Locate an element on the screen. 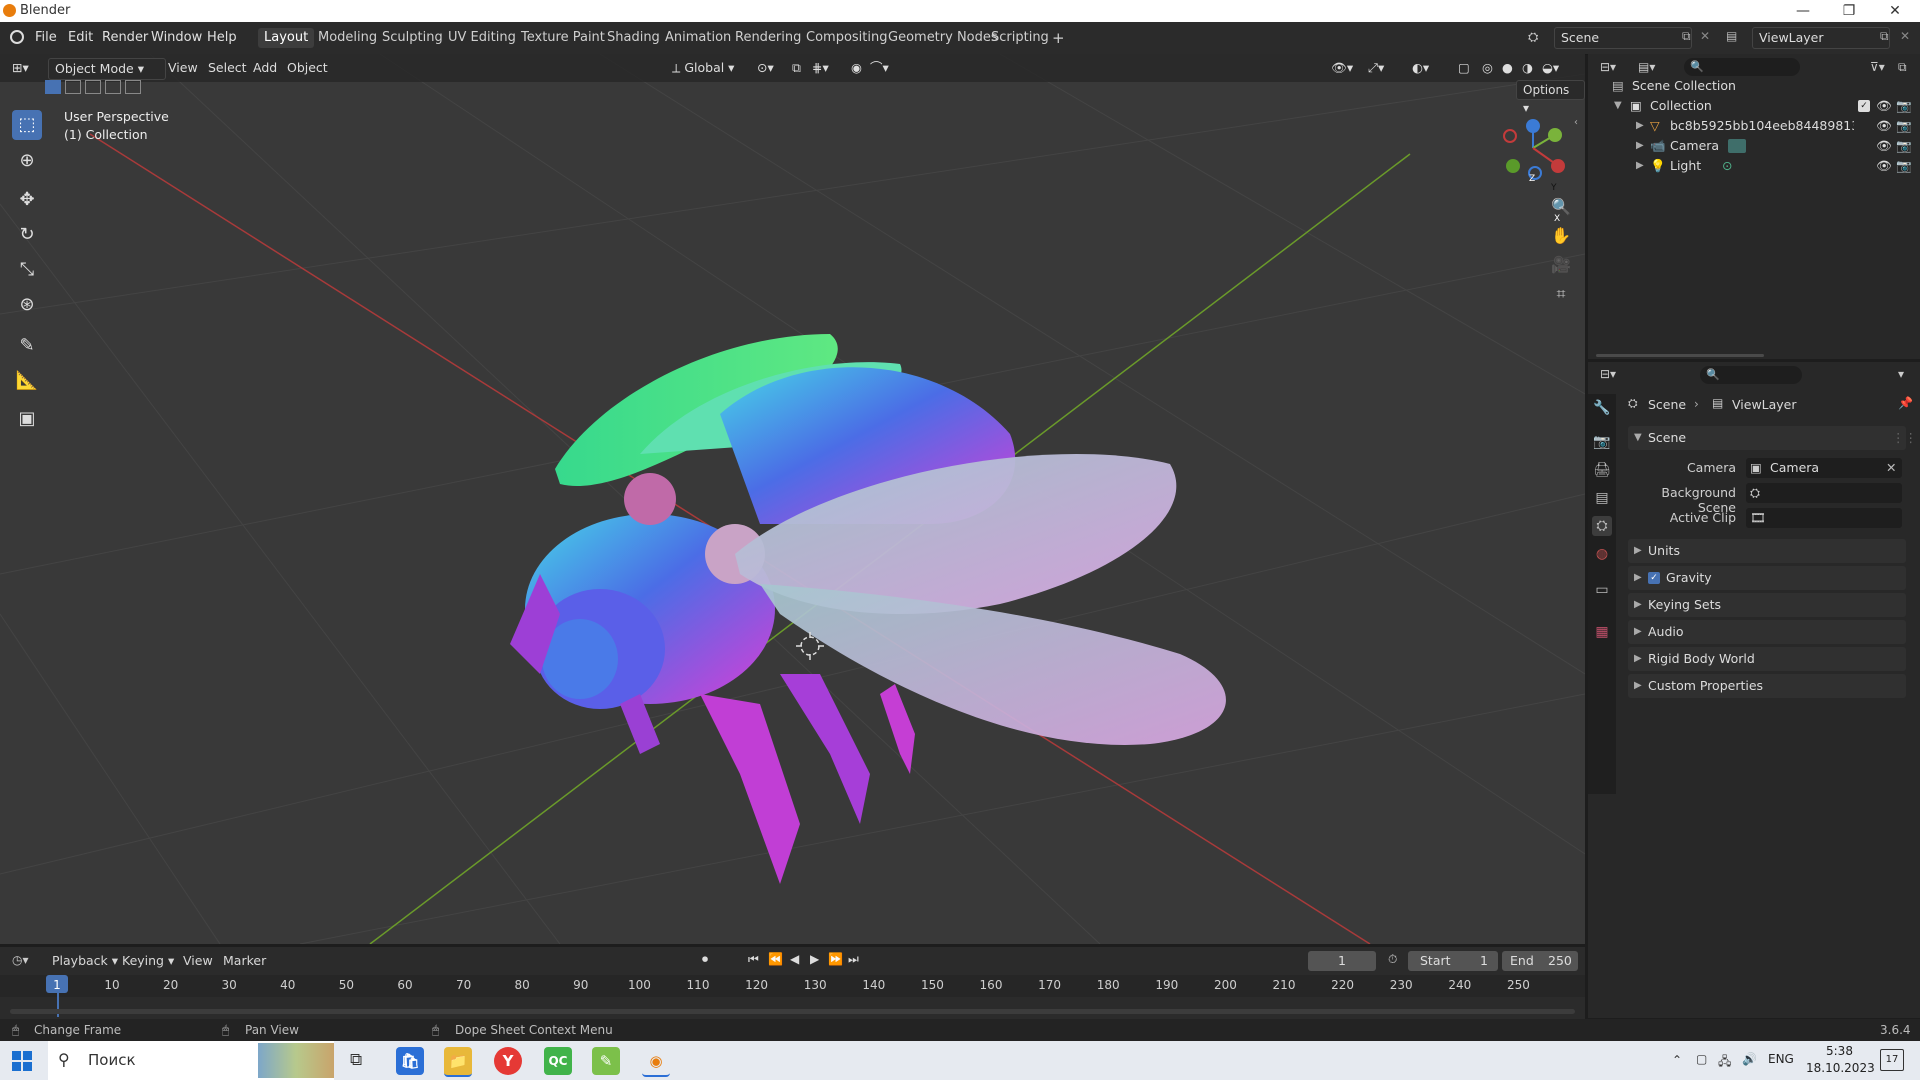 The width and height of the screenshot is (1920, 1080). windows-start-icon is located at coordinates (22, 1061).